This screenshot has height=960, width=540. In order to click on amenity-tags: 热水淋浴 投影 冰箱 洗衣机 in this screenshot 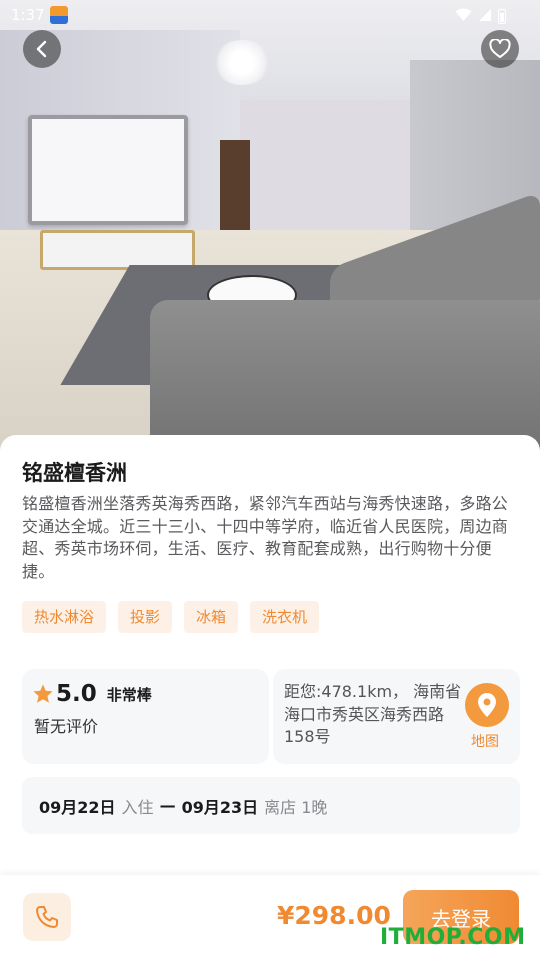, I will do `click(171, 617)`.